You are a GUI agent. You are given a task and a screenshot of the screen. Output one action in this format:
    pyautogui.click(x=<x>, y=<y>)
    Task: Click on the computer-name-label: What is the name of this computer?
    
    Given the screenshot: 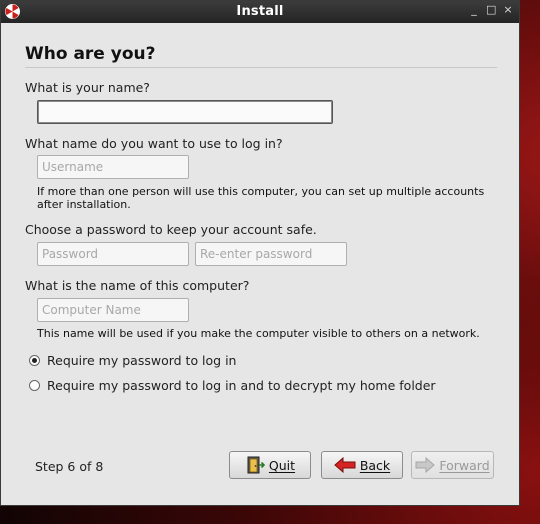 What is the action you would take?
    pyautogui.click(x=137, y=285)
    